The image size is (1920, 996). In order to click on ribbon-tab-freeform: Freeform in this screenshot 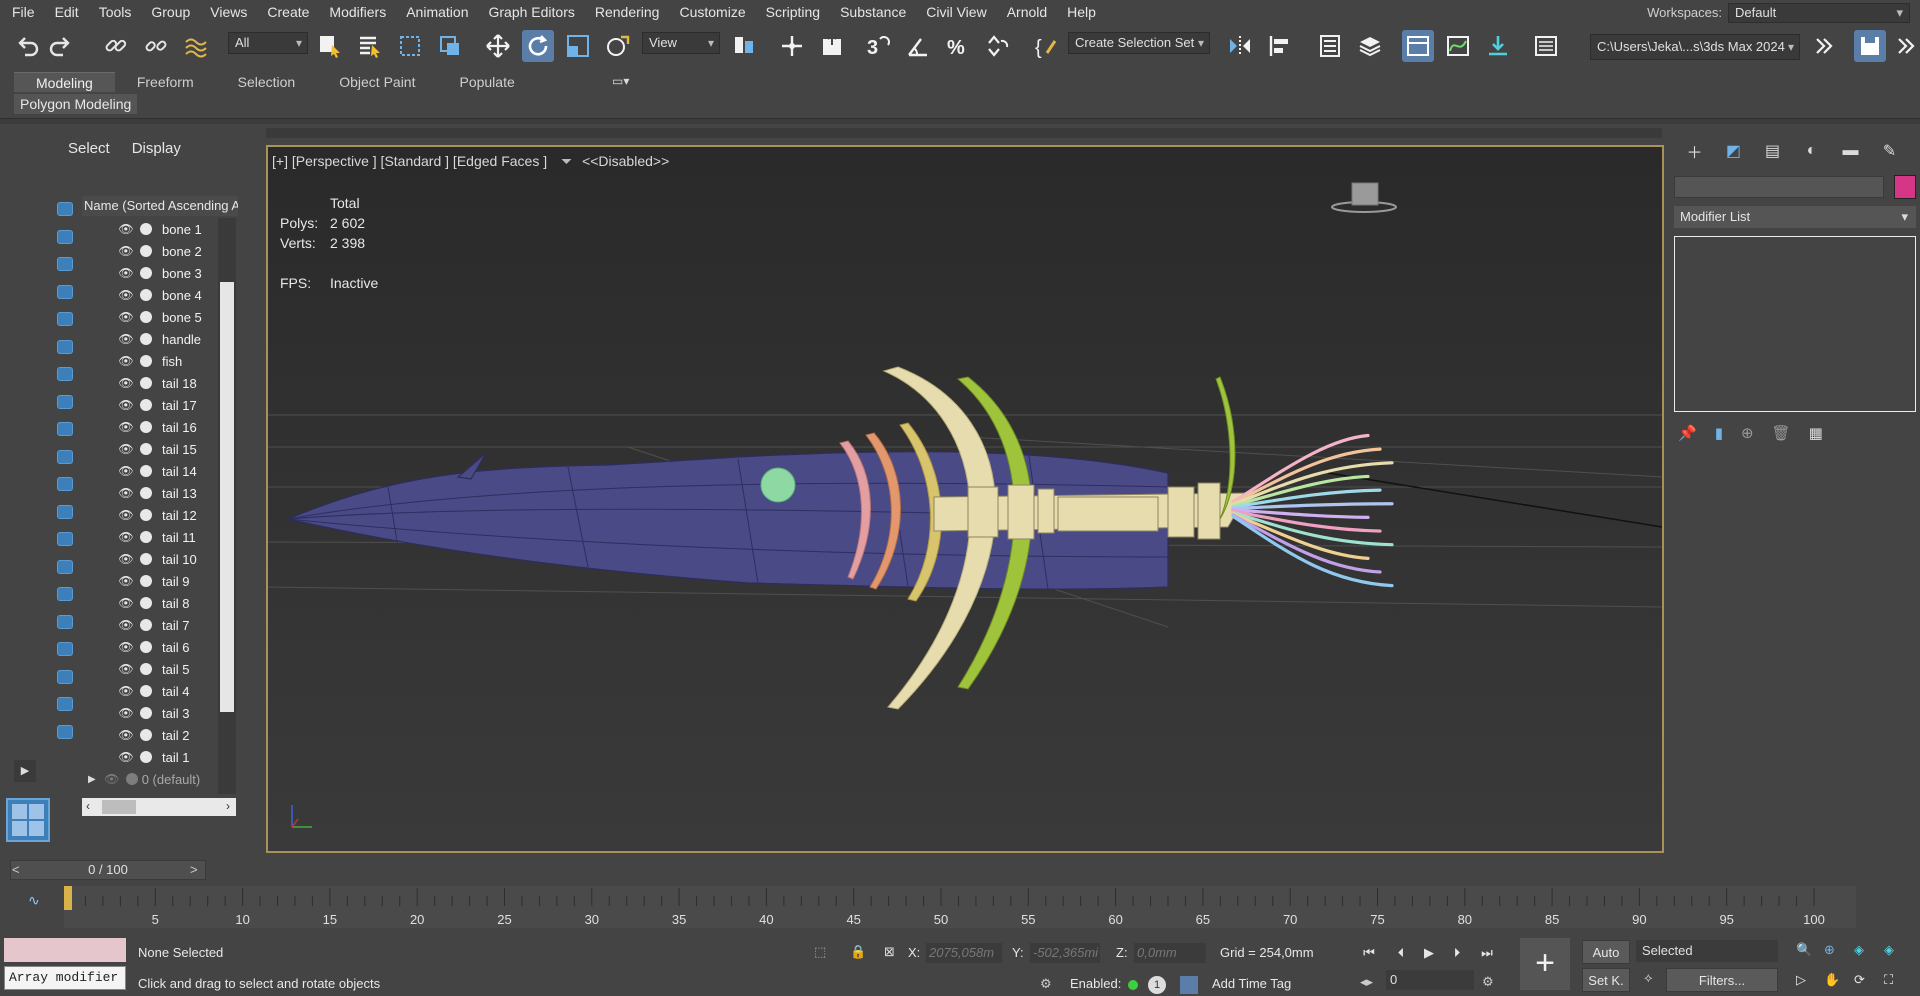, I will do `click(165, 82)`.